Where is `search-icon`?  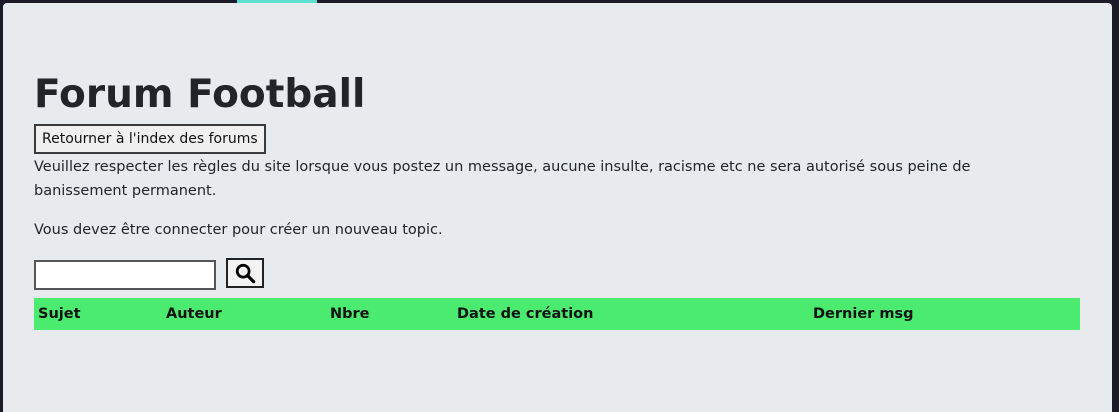
search-icon is located at coordinates (245, 273).